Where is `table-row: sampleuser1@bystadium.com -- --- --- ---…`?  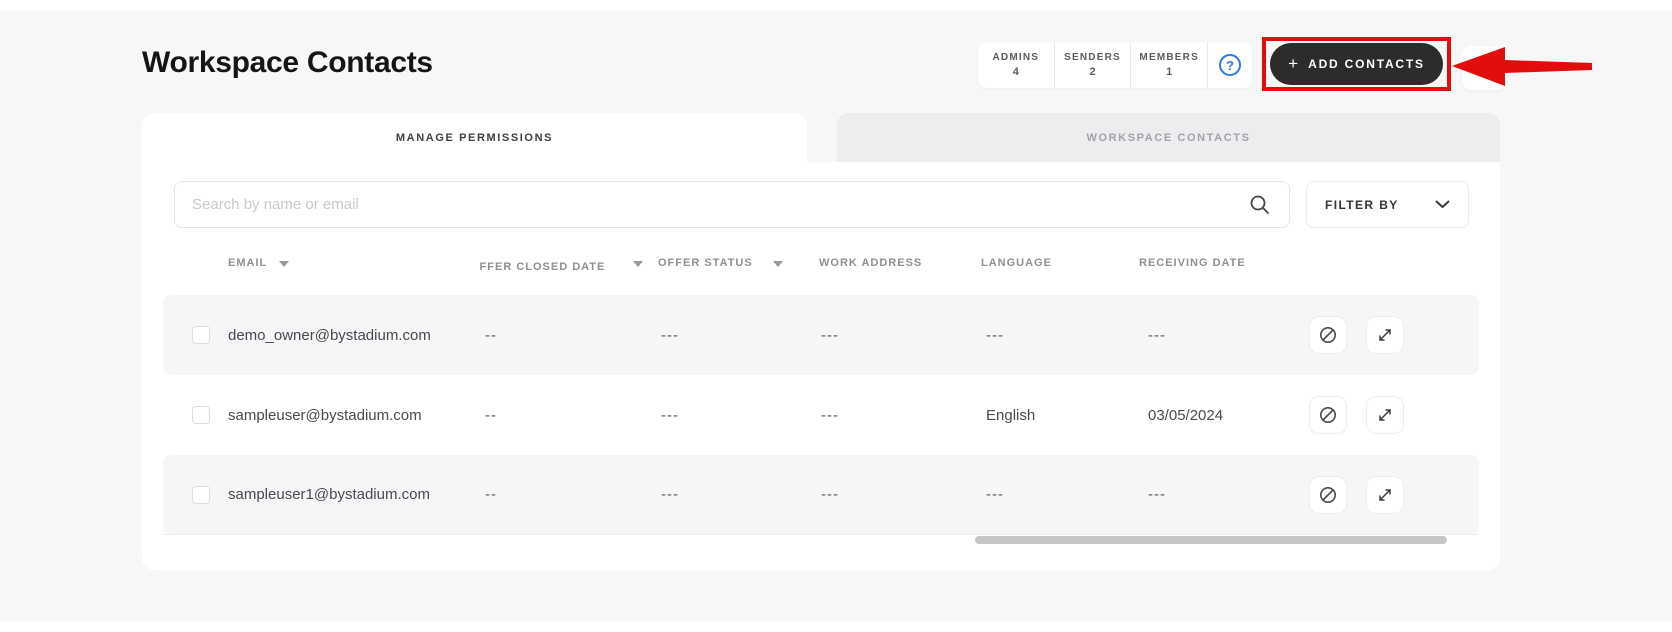
table-row: sampleuser1@bystadium.com -- --- --- ---… is located at coordinates (821, 494).